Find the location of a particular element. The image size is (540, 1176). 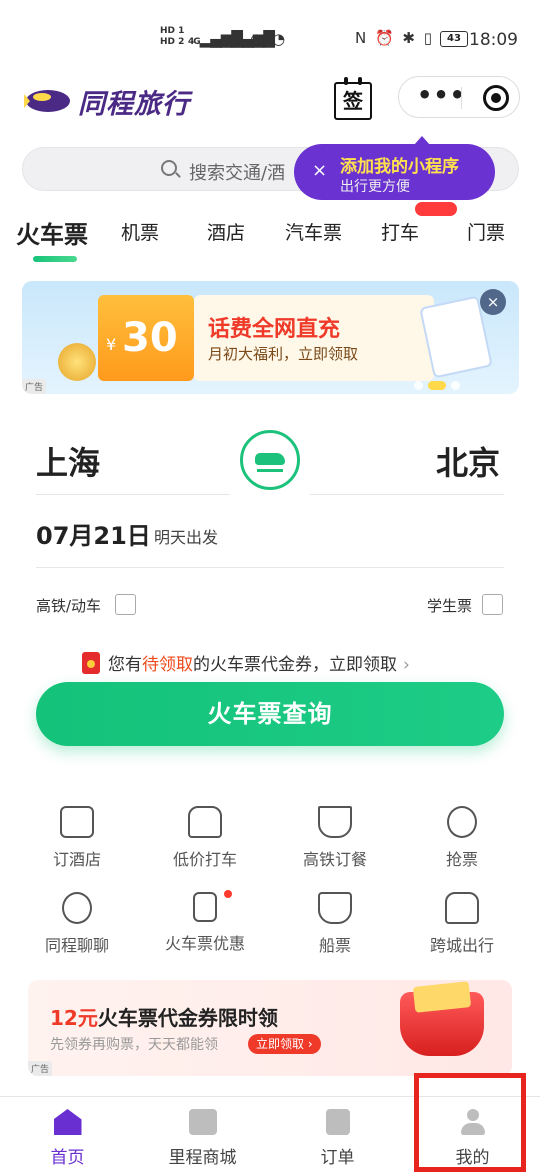

coins-icon is located at coordinates (77, 362).